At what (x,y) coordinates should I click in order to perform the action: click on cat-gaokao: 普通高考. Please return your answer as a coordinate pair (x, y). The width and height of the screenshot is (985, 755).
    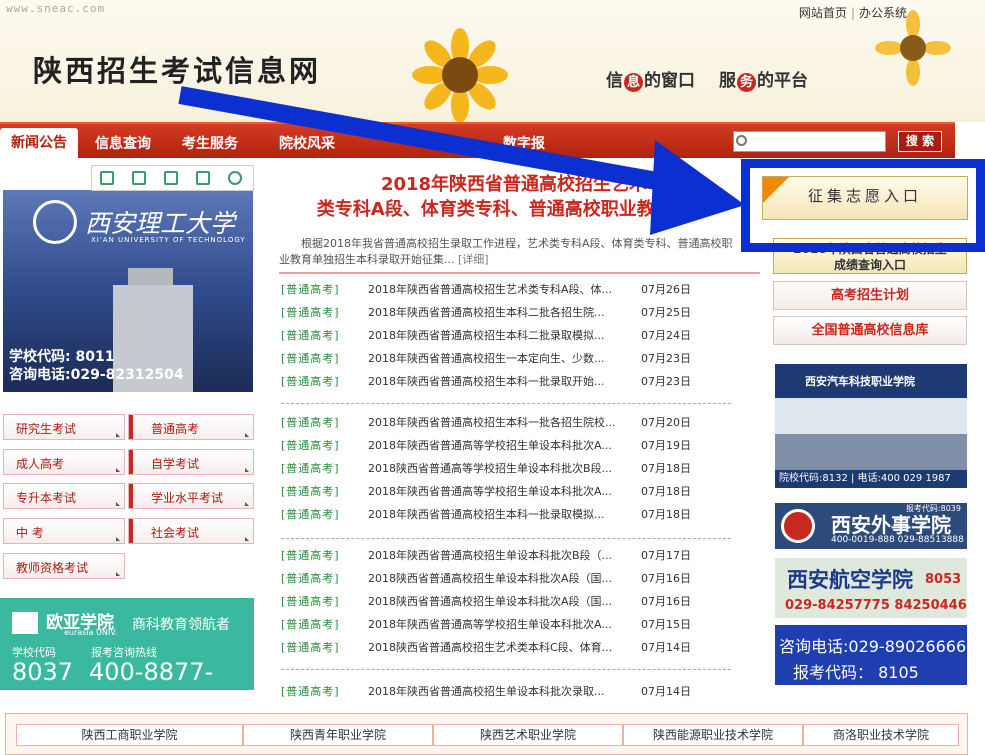
    Looking at the image, I should click on (191, 427).